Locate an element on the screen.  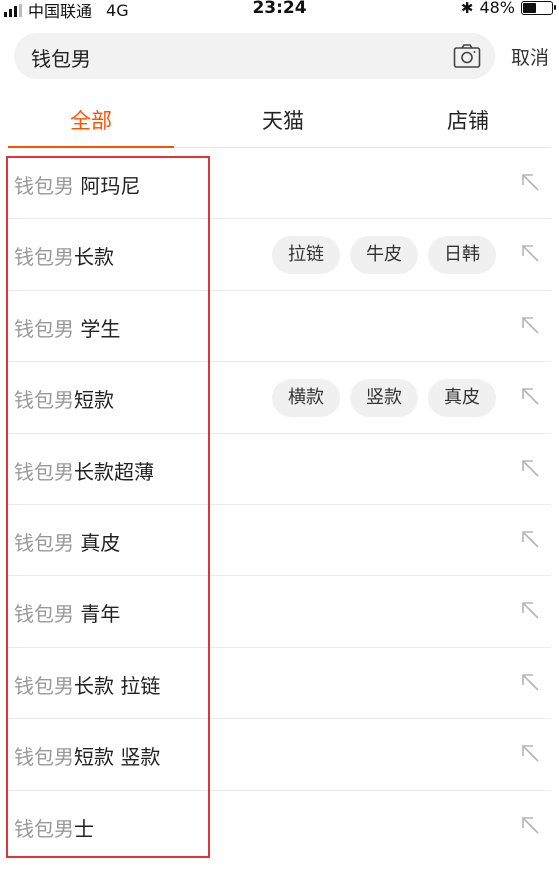
suggestion-keyword: 短款 竖款 is located at coordinates (117, 757).